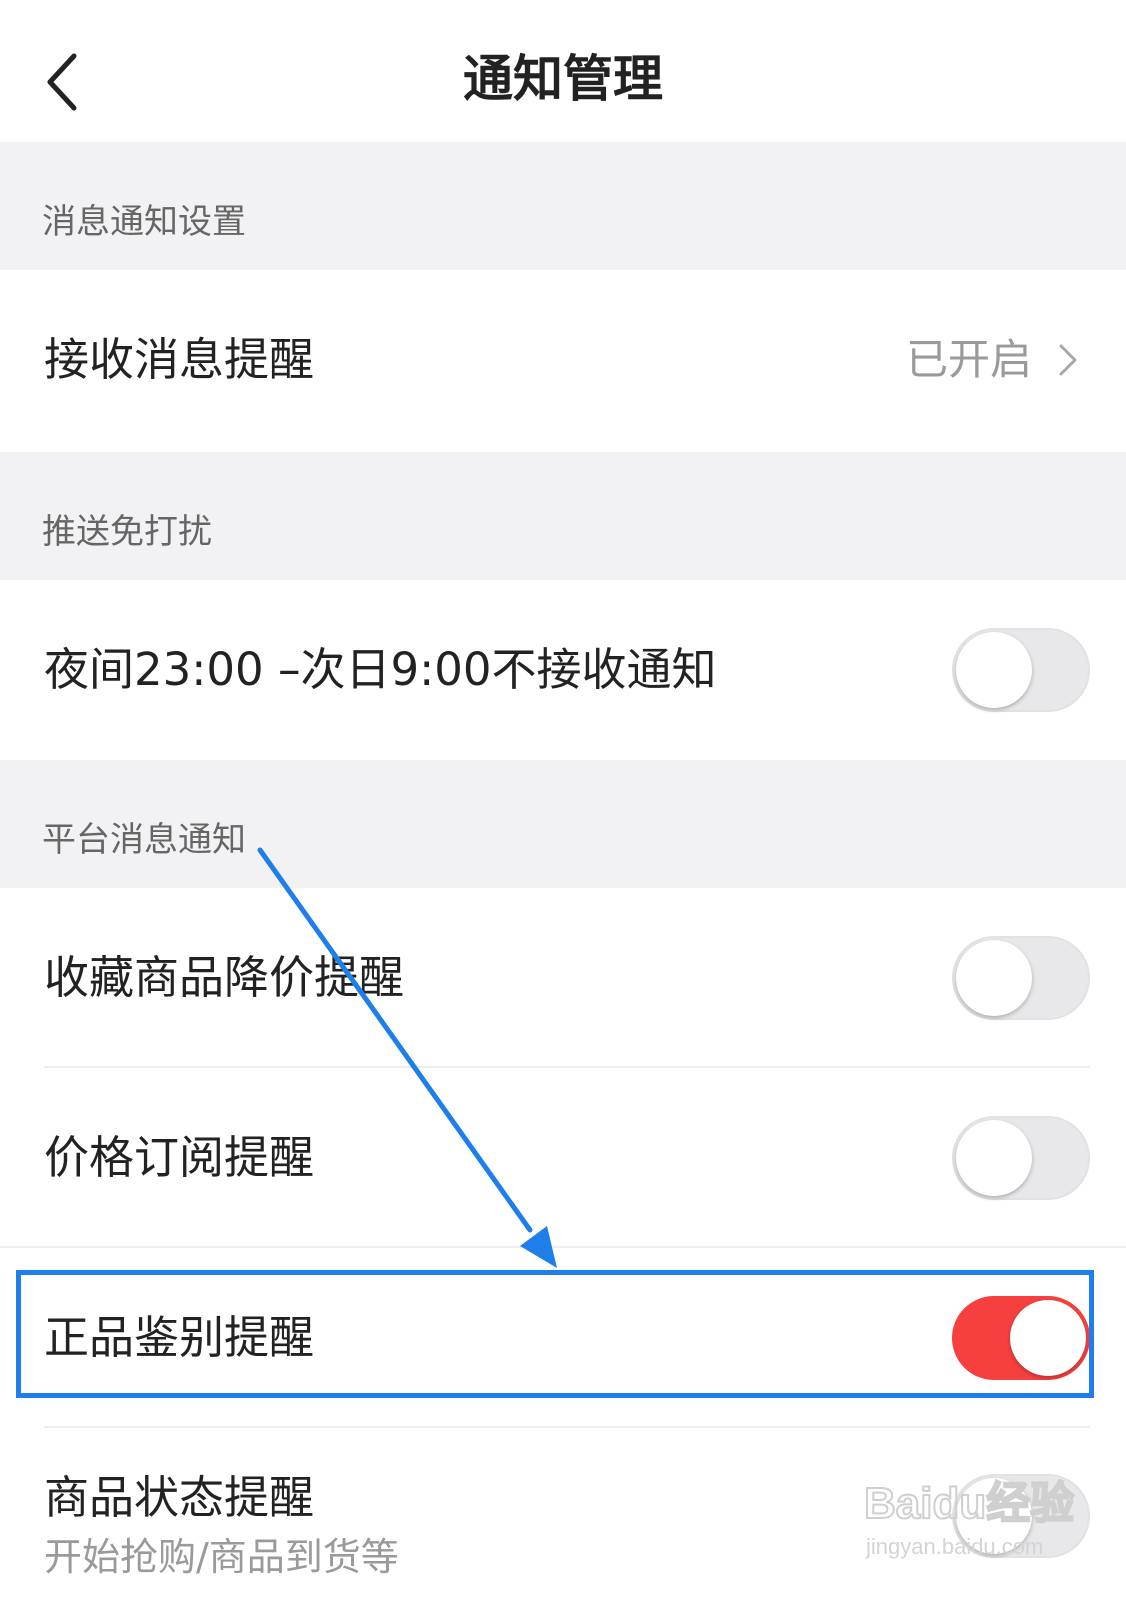  I want to click on page-title: 通知管理, so click(563, 79).